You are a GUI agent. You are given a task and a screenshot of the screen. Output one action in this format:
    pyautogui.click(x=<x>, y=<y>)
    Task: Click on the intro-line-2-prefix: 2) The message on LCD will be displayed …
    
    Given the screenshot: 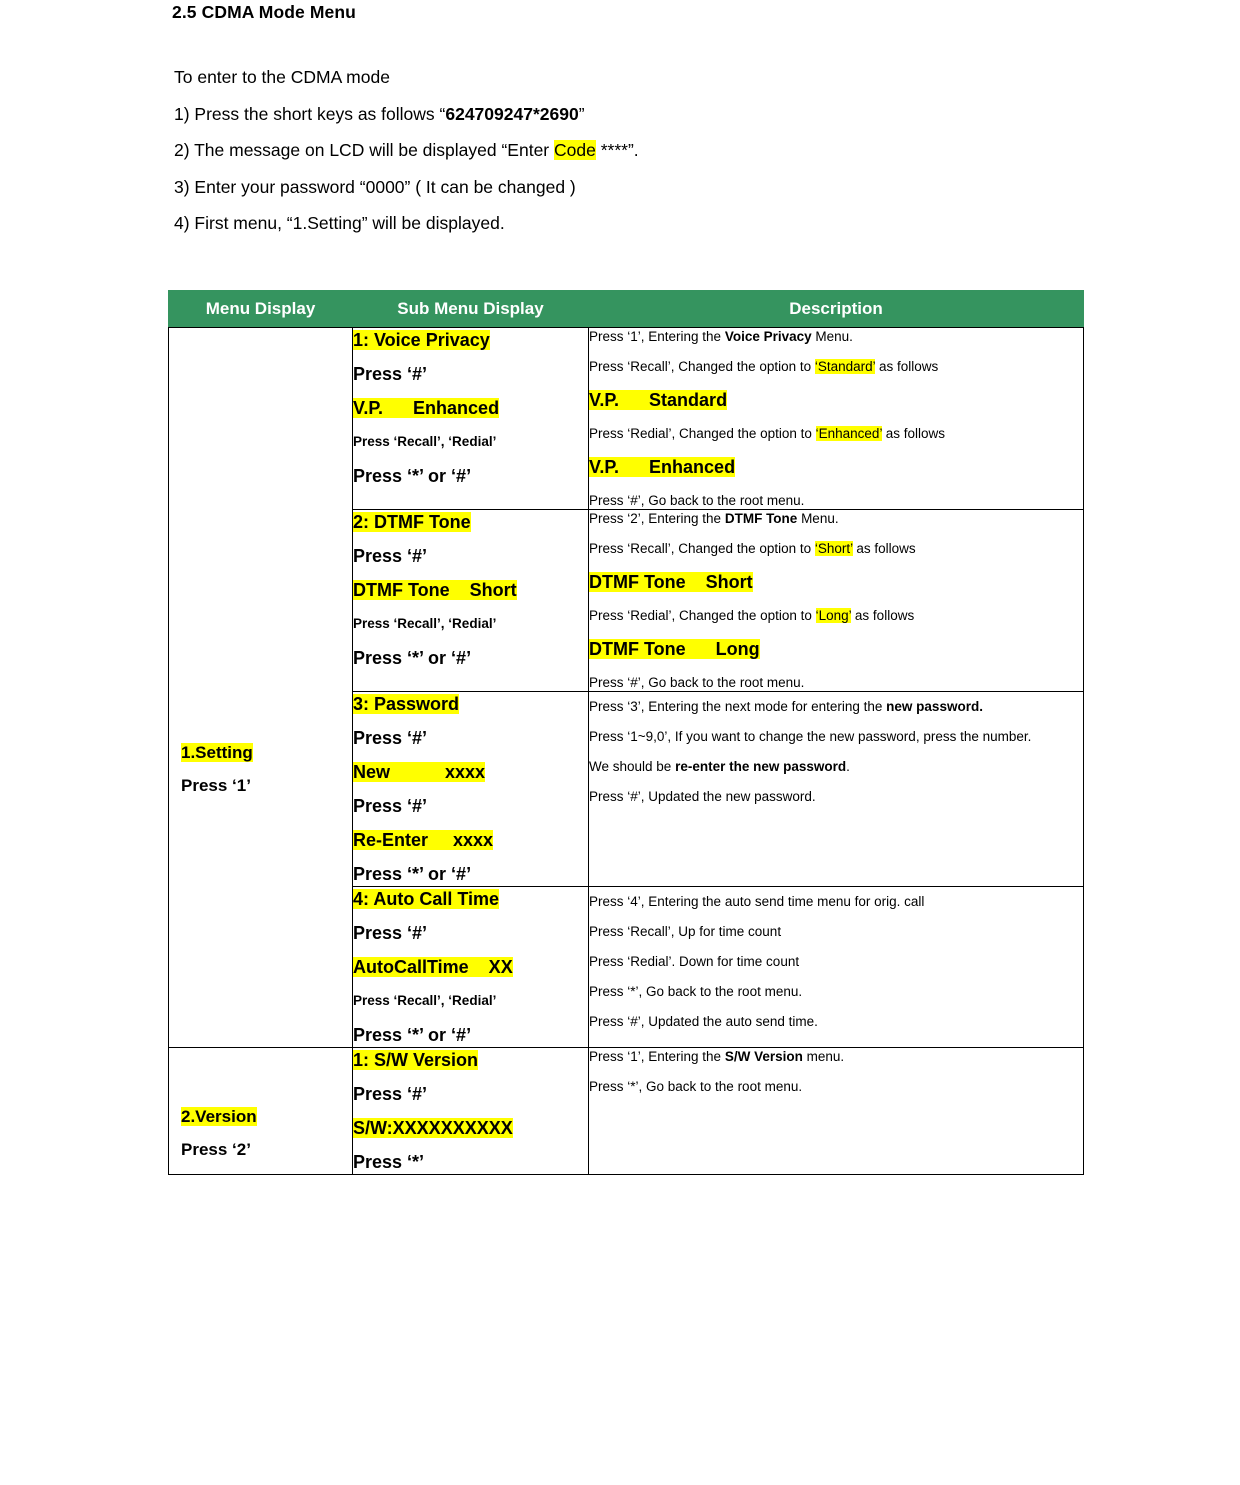 What is the action you would take?
    pyautogui.click(x=364, y=150)
    